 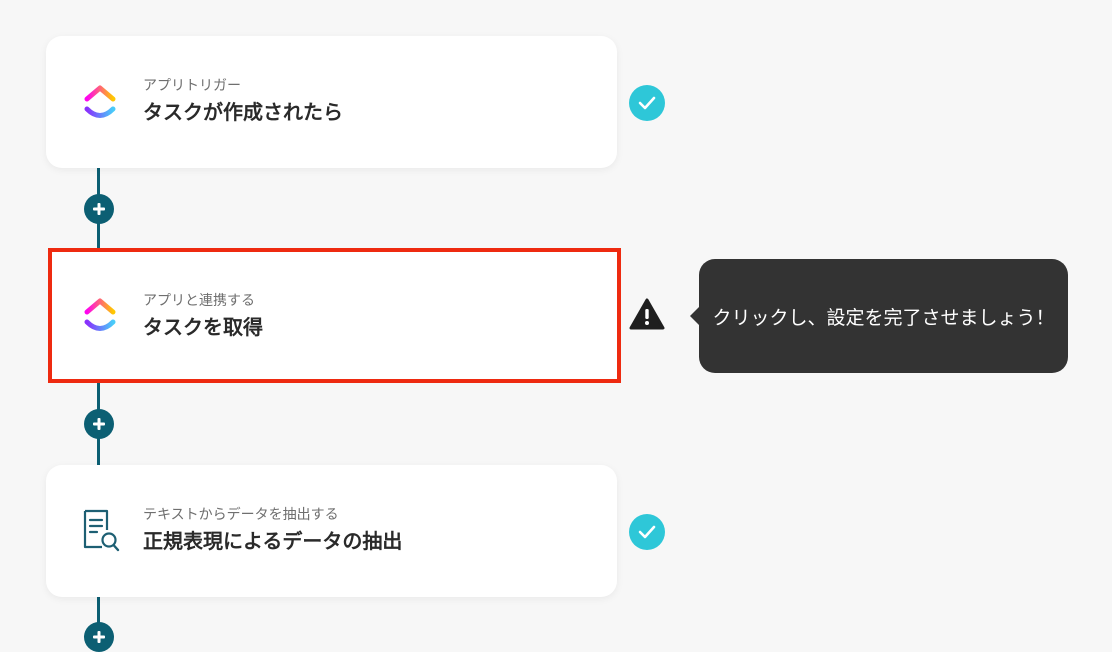 I want to click on step-type-label: テキストからデータを抽出する, so click(x=241, y=515).